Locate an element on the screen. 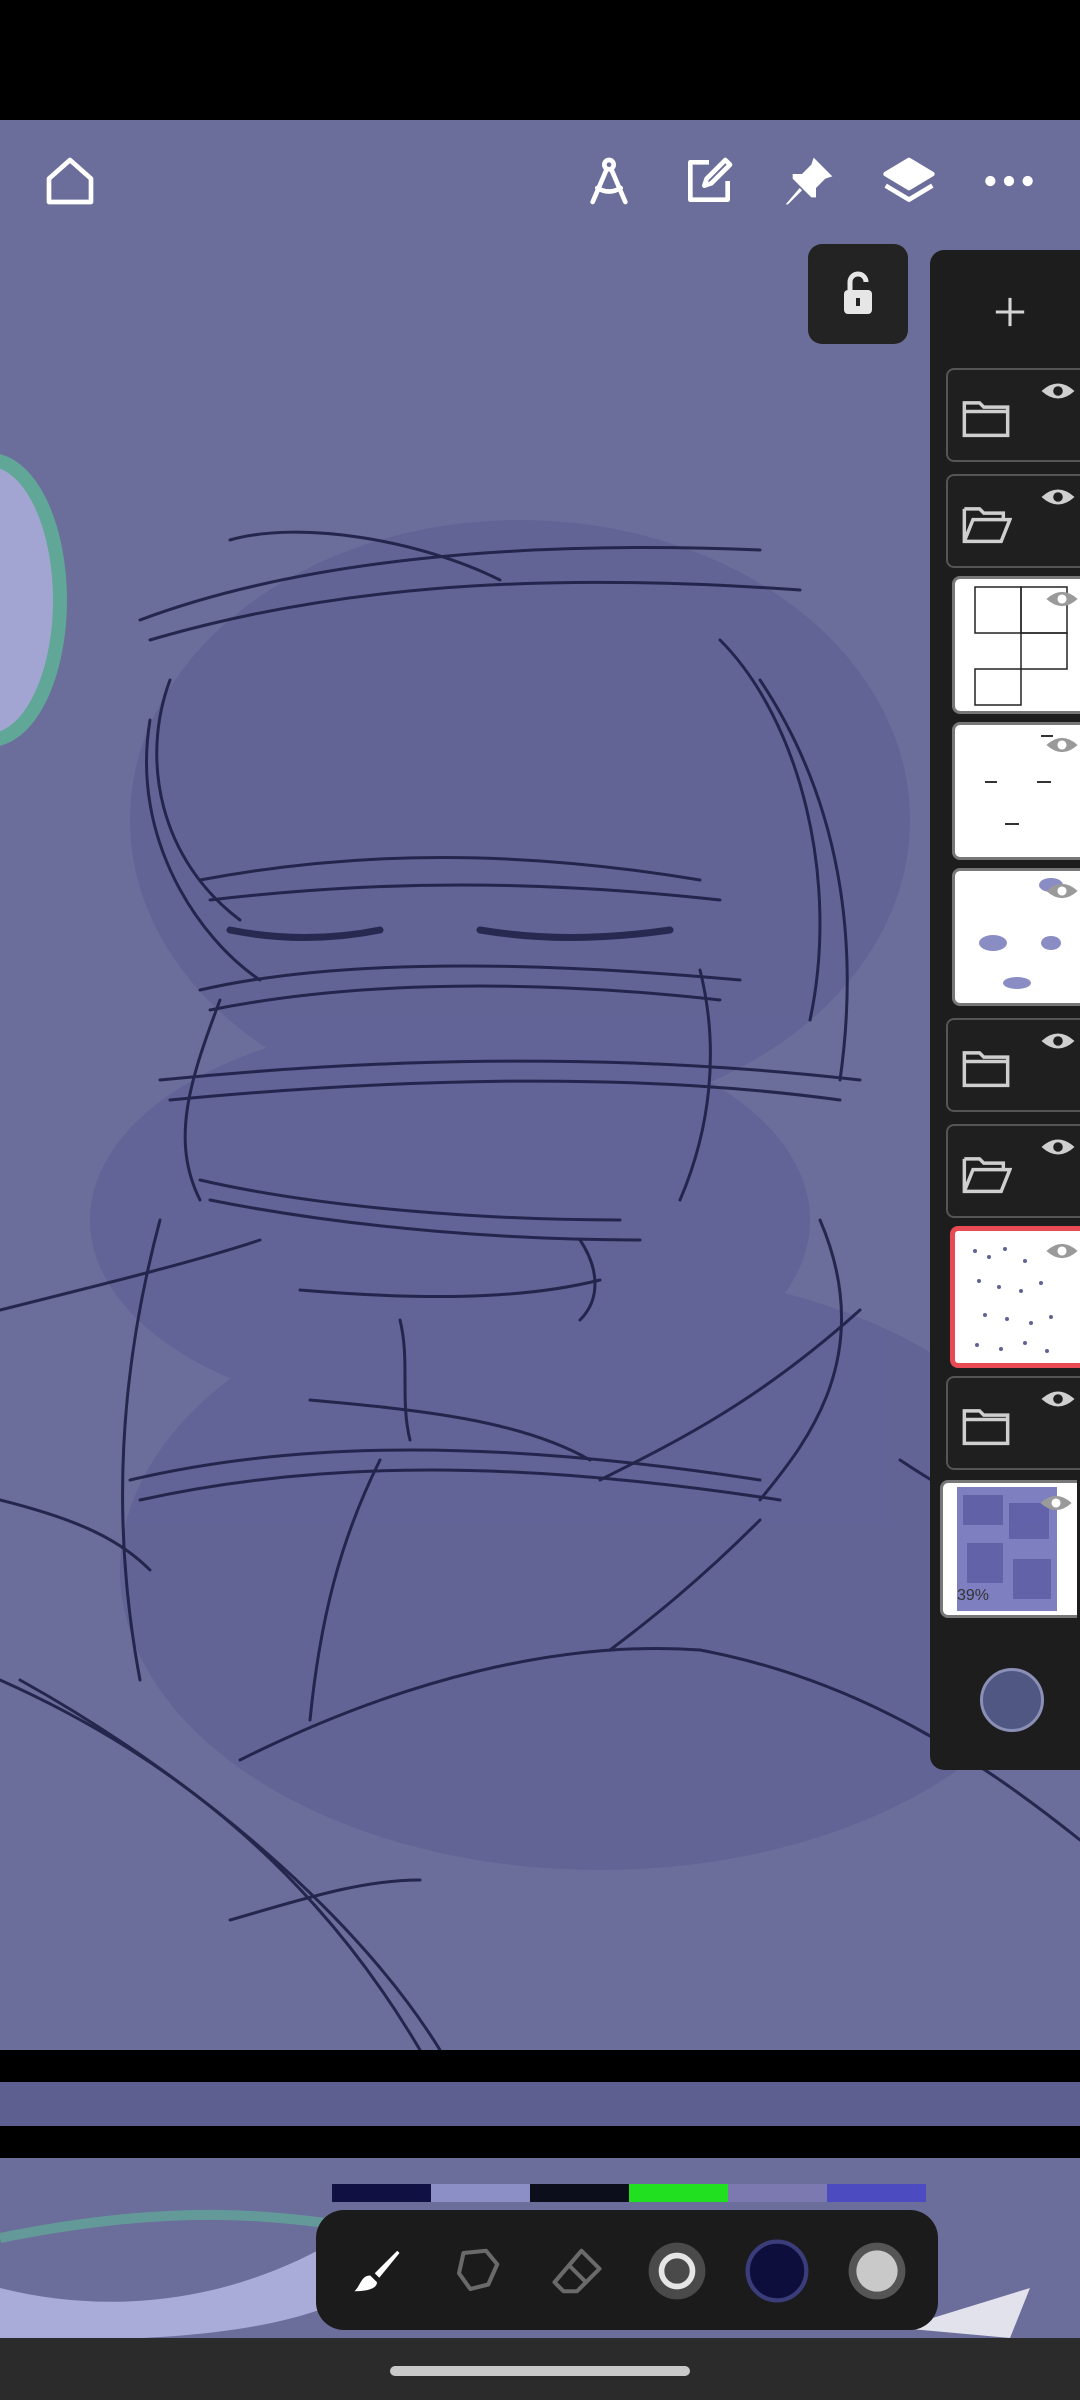 This screenshot has width=1080, height=2400. more-icon is located at coordinates (1009, 181).